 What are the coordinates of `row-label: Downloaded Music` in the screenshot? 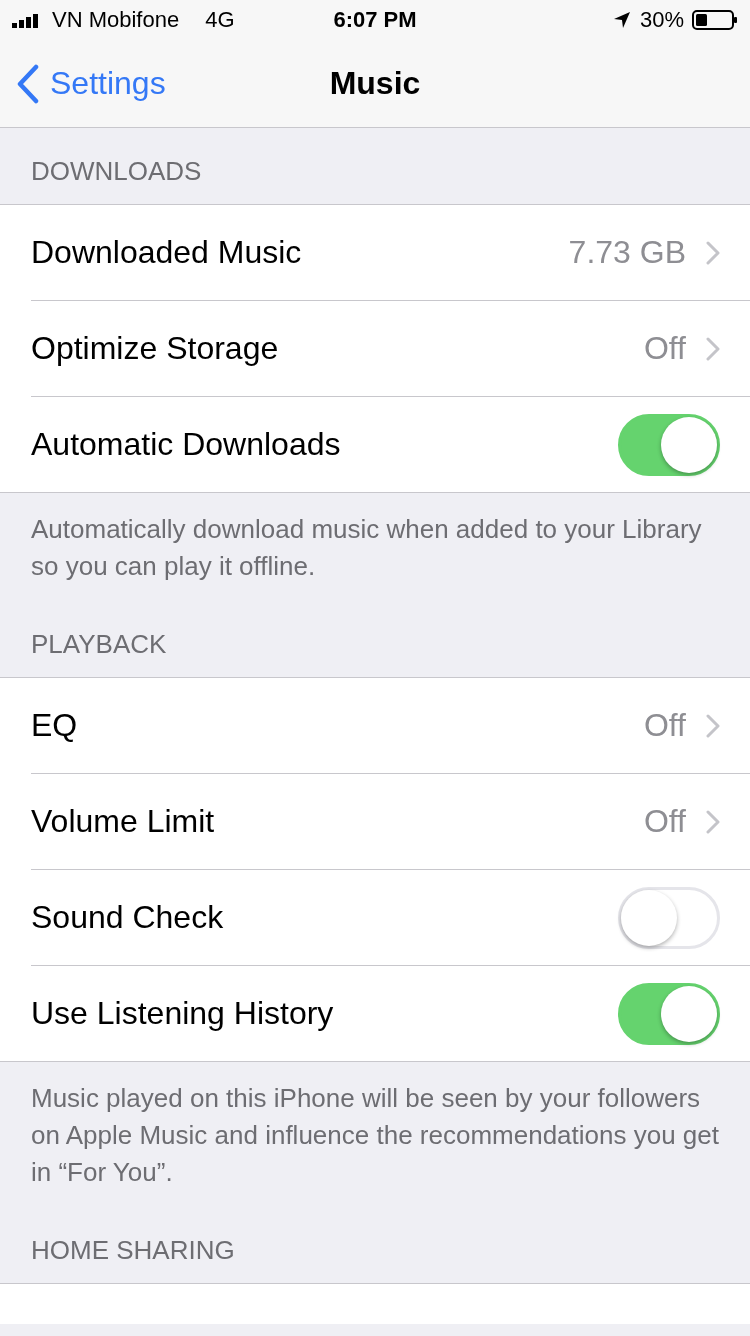 It's located at (167, 252).